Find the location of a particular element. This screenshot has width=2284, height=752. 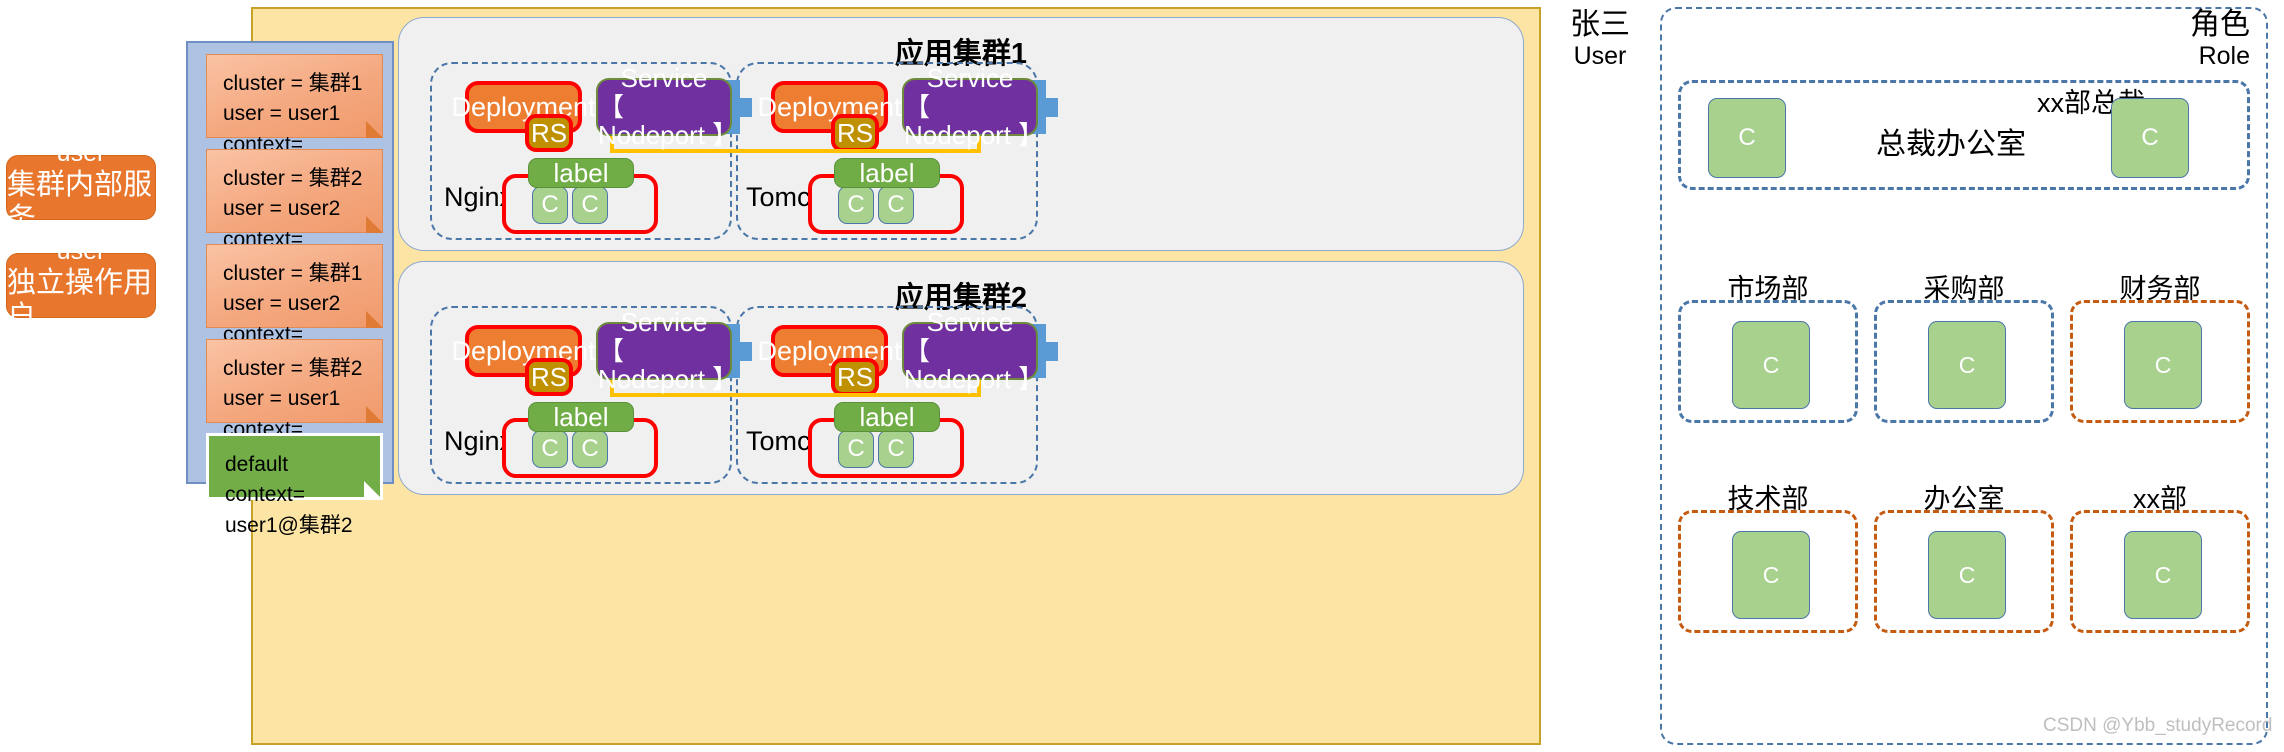

department-name: 采购部 is located at coordinates (1964, 289).